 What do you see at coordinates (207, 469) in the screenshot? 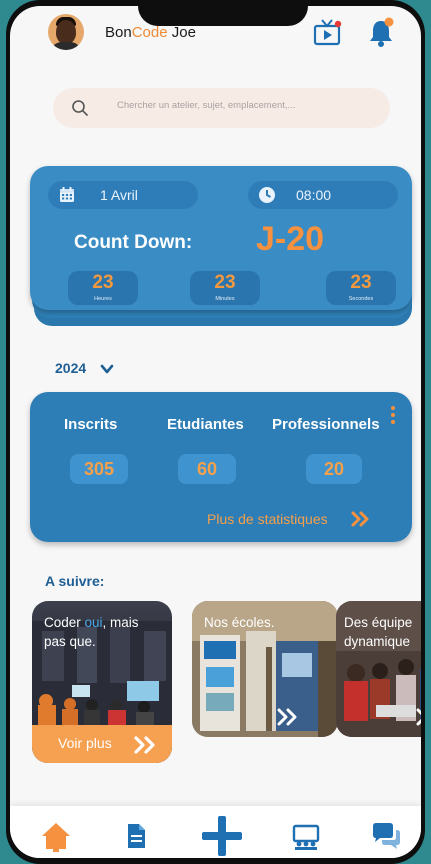
I see `stat-value-etudiantes: 60` at bounding box center [207, 469].